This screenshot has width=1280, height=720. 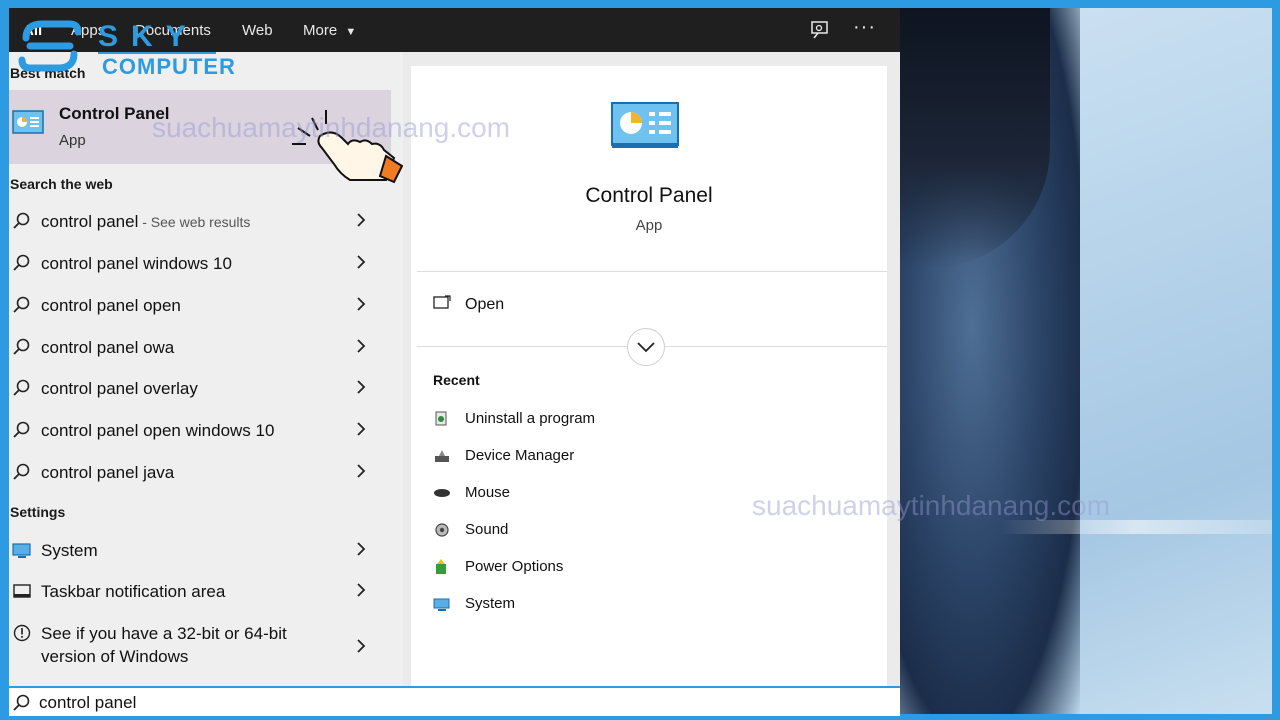 What do you see at coordinates (38, 512) in the screenshot?
I see `settings-heading: Settings` at bounding box center [38, 512].